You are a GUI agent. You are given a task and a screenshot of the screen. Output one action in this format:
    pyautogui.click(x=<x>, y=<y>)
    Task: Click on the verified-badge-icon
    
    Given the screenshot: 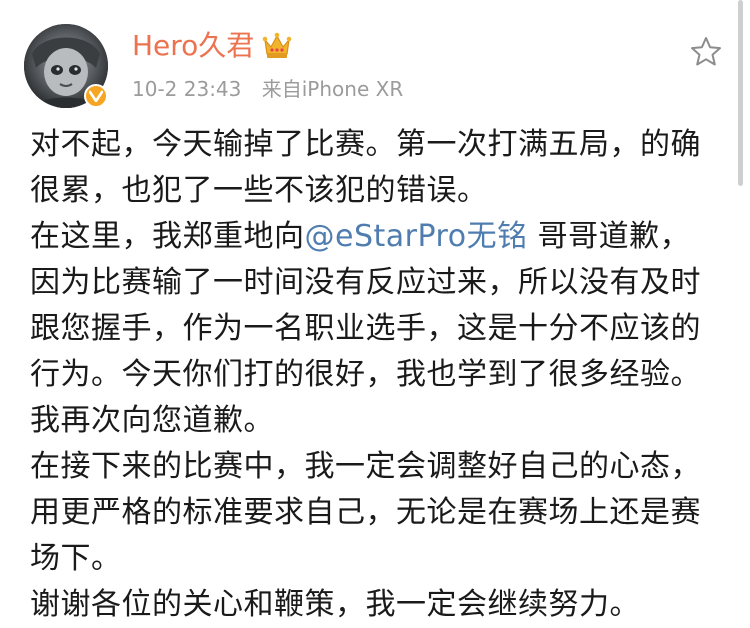 What is the action you would take?
    pyautogui.click(x=96, y=96)
    